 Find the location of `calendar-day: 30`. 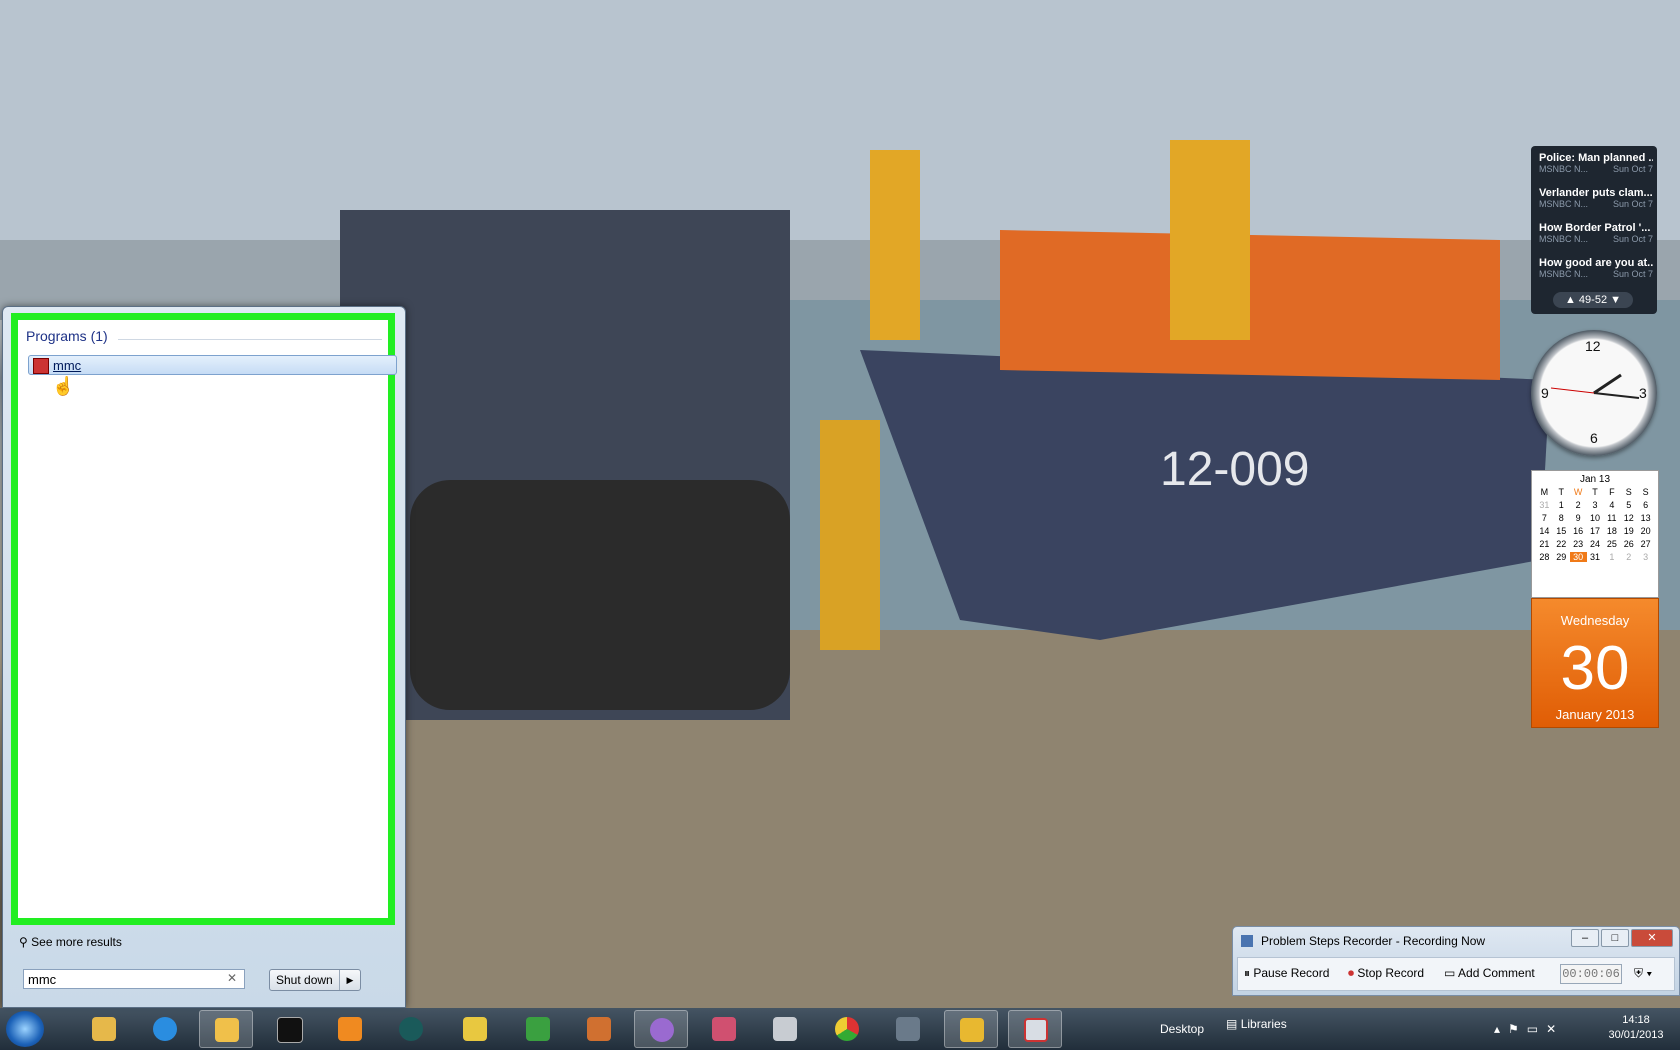

calendar-day: 30 is located at coordinates (1578, 557).